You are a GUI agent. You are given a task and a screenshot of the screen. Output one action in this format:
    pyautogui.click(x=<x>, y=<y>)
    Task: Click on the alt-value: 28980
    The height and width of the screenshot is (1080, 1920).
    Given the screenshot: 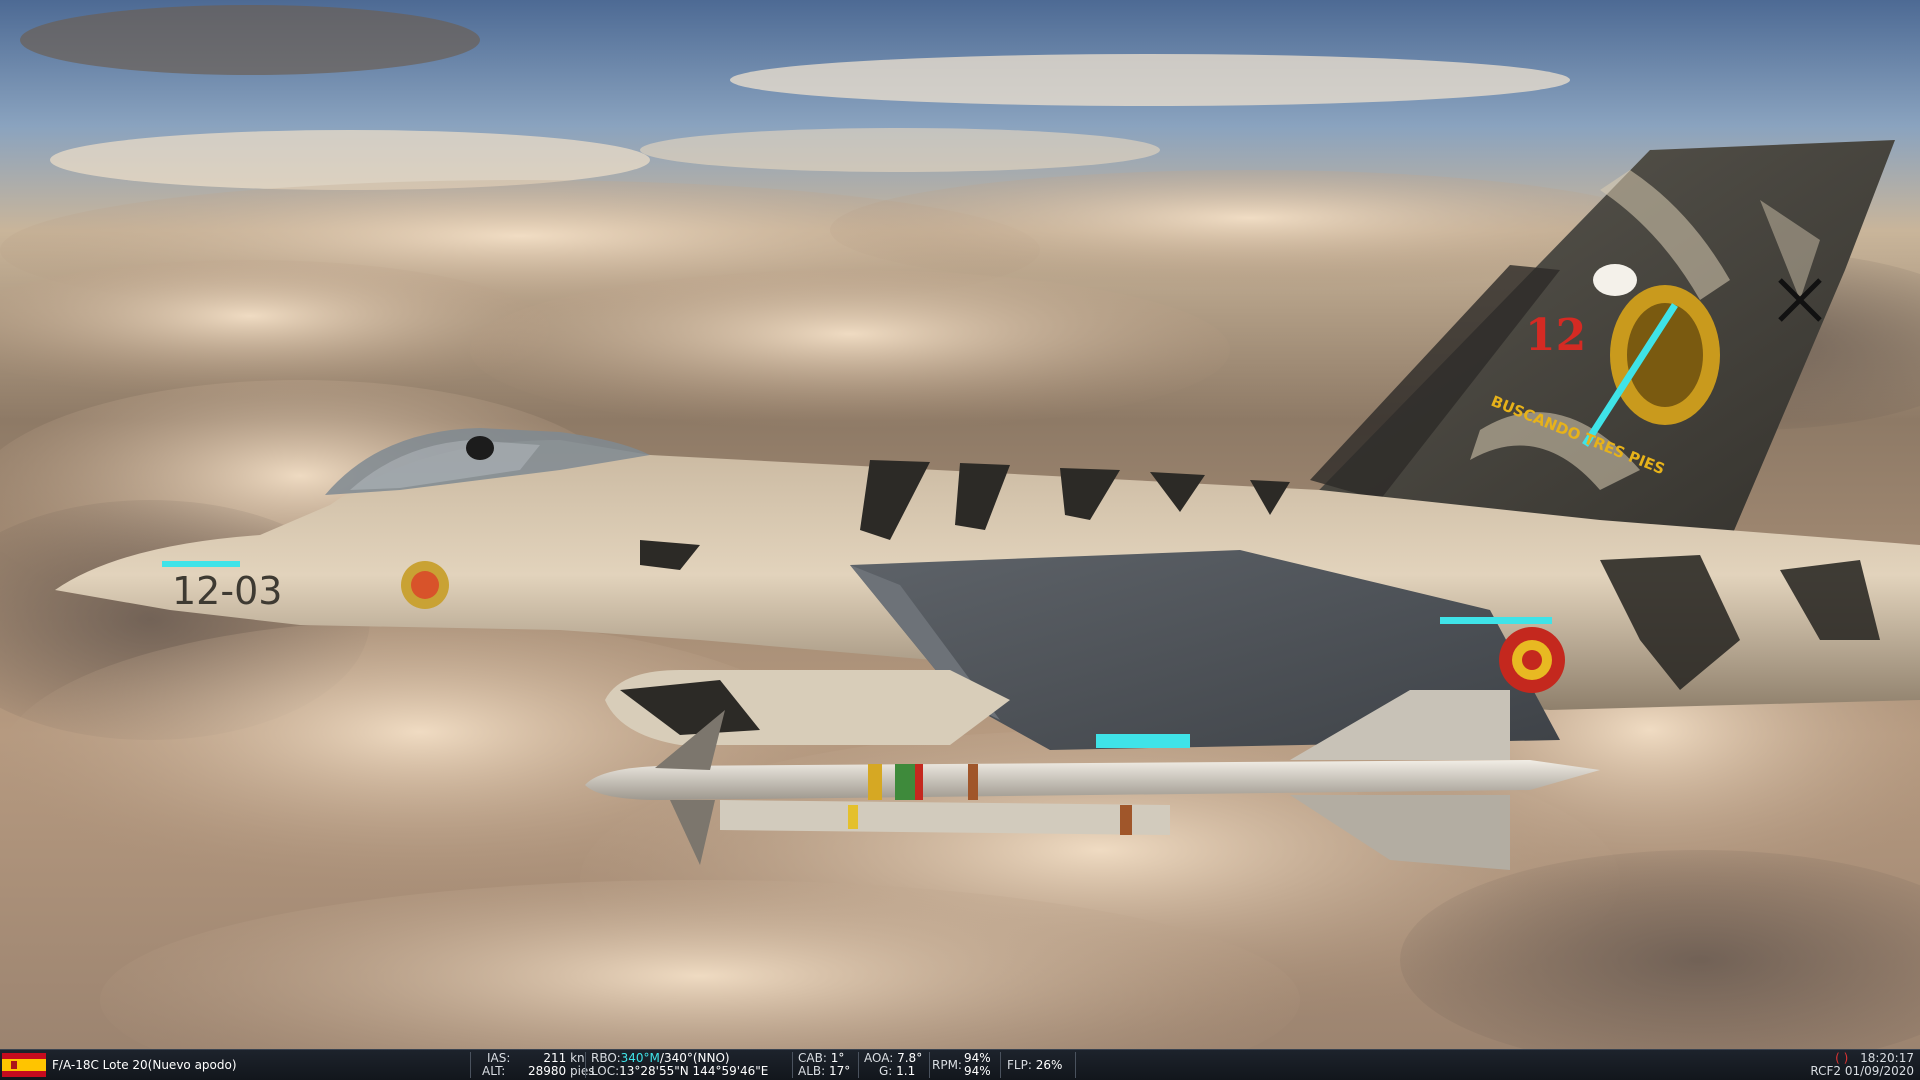 What is the action you would take?
    pyautogui.click(x=547, y=1071)
    